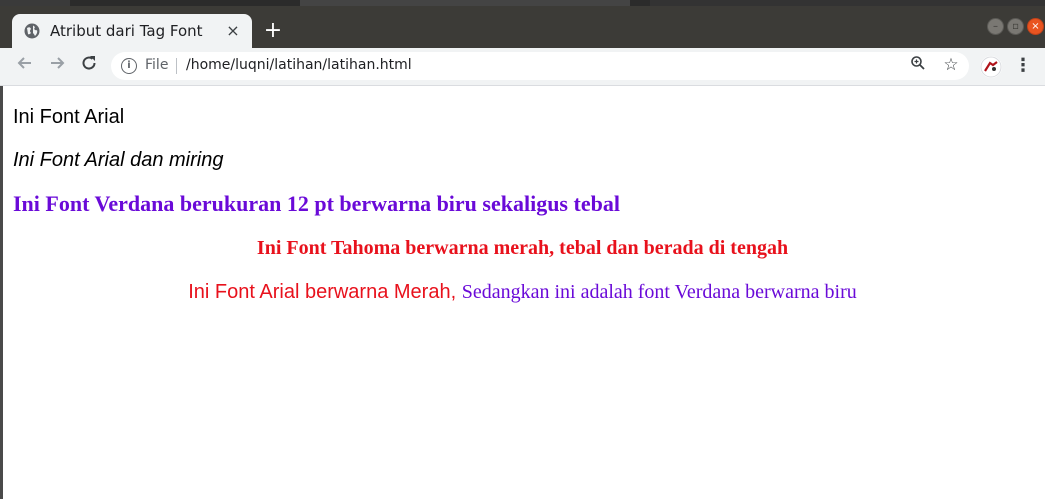 This screenshot has width=1045, height=499. I want to click on minimize-window-button: –, so click(995, 26).